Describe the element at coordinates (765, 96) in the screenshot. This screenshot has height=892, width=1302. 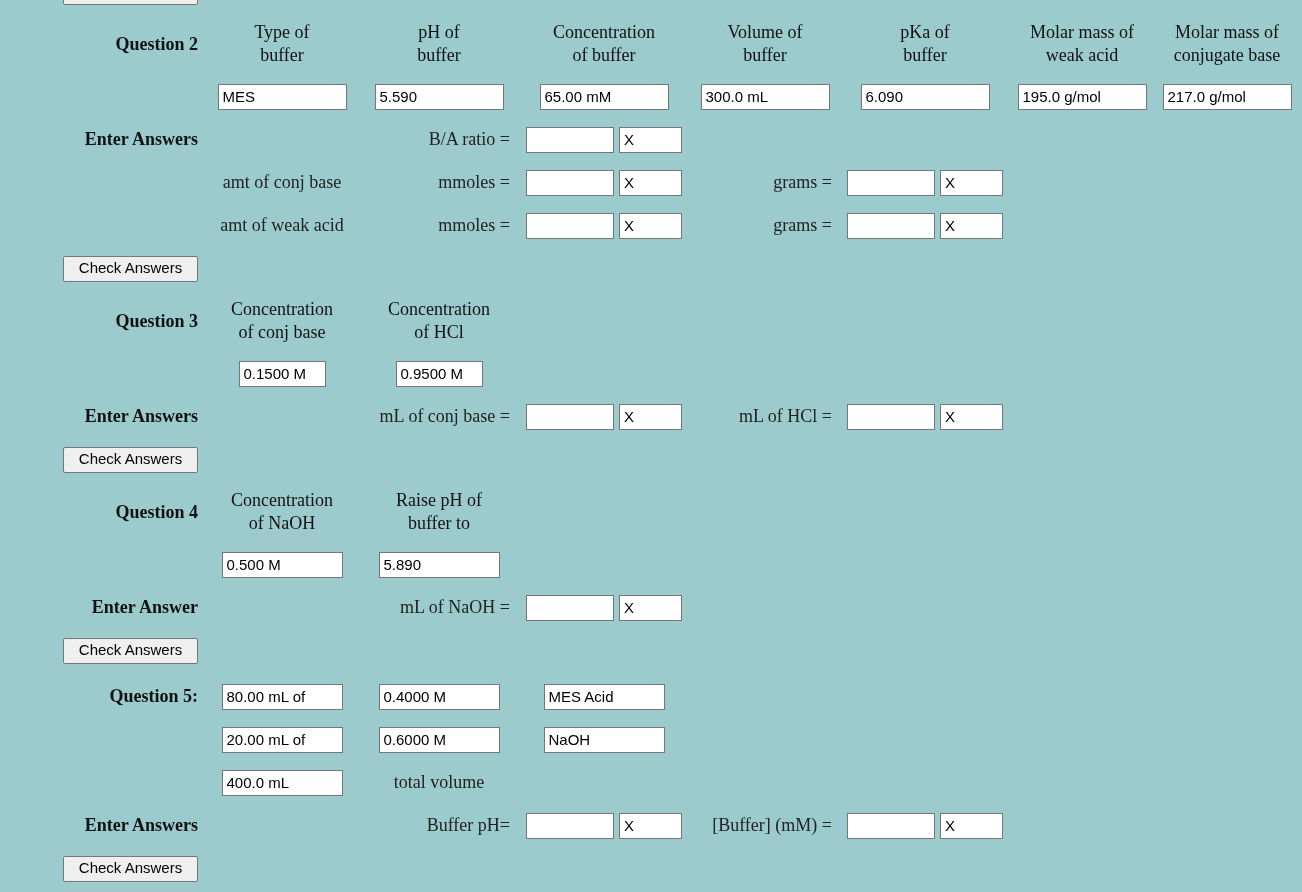
I see `given-value-field: 300.0 mL` at that location.